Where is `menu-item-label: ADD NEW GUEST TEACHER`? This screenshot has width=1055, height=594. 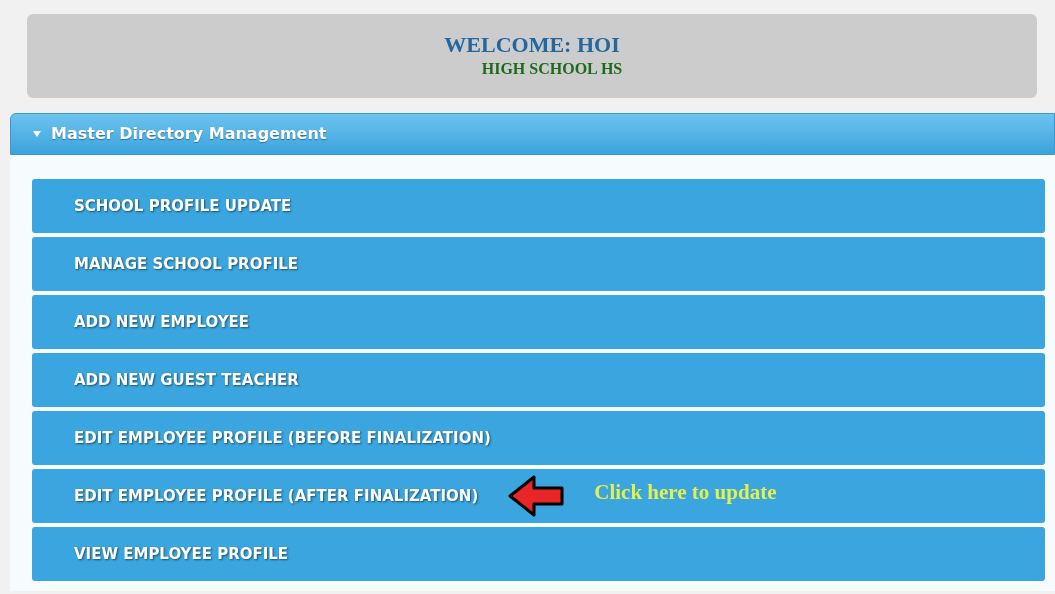 menu-item-label: ADD NEW GUEST TEACHER is located at coordinates (186, 380).